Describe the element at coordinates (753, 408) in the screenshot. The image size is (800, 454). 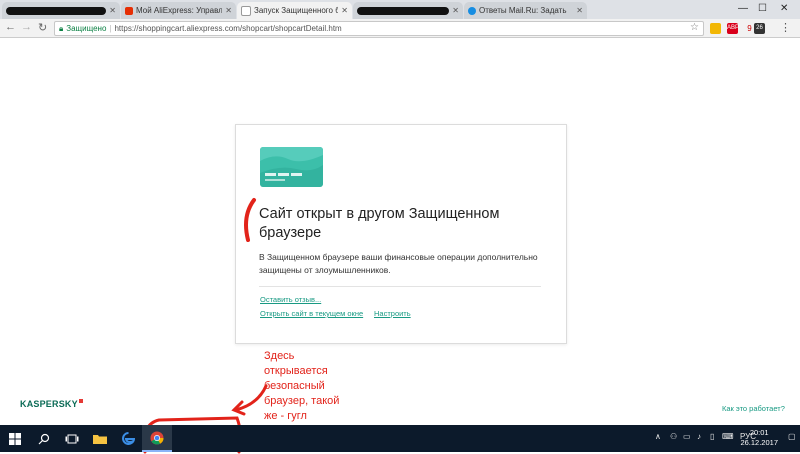
I see `how-it-works-link: Как это работает?` at that location.